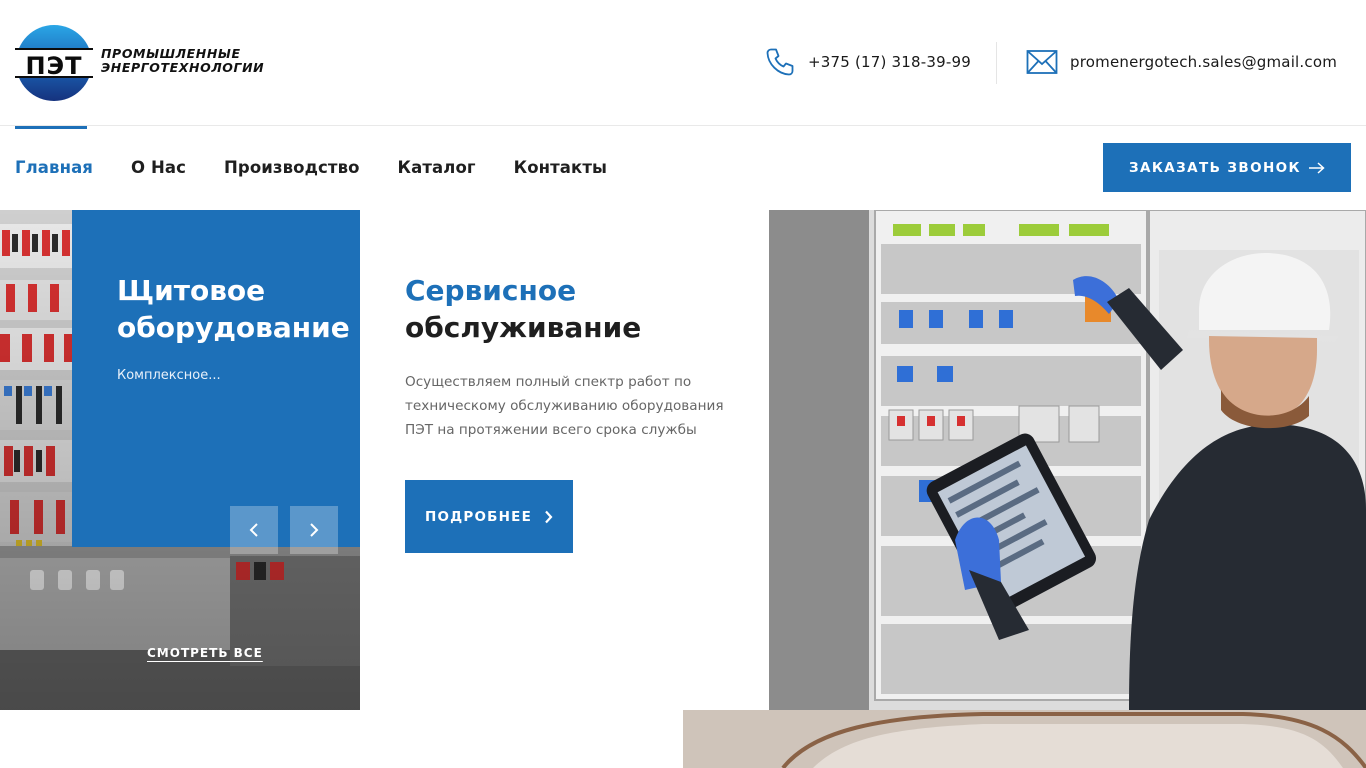  What do you see at coordinates (54, 168) in the screenshot?
I see `nav-item-home: Главная` at bounding box center [54, 168].